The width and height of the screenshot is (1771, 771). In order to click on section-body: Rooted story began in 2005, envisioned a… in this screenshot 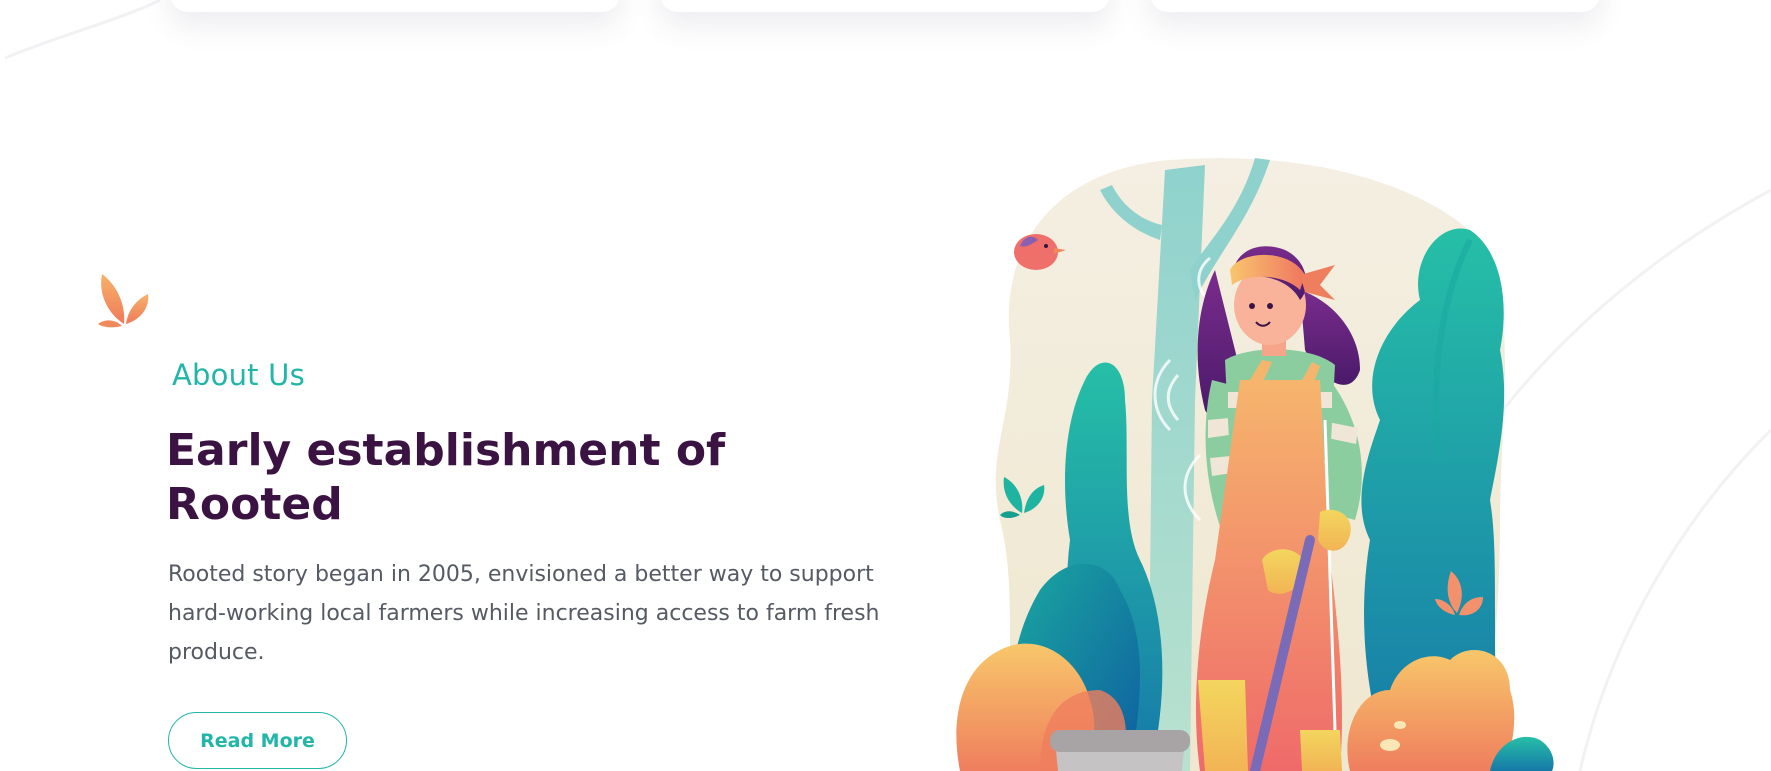, I will do `click(524, 613)`.